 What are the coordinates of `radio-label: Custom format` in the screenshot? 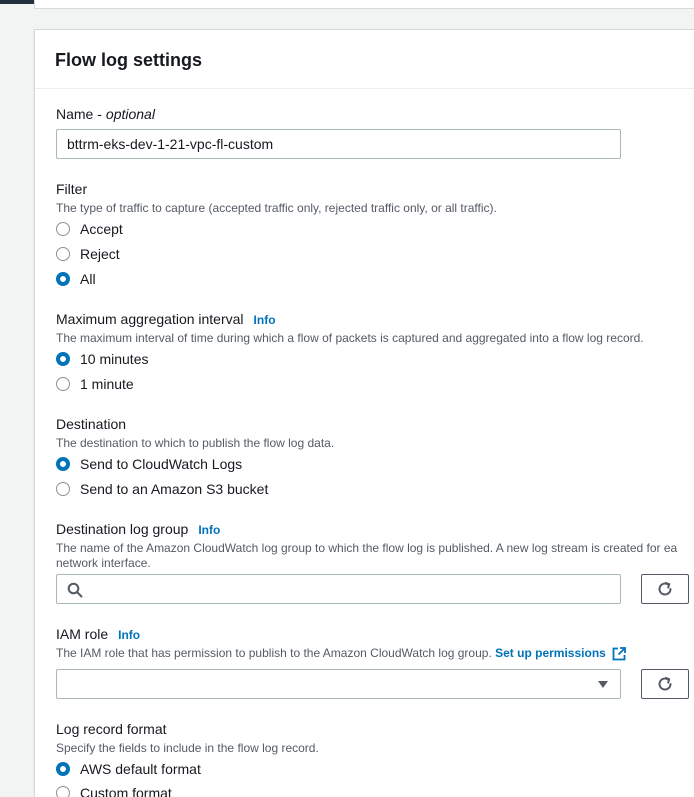 It's located at (126, 791).